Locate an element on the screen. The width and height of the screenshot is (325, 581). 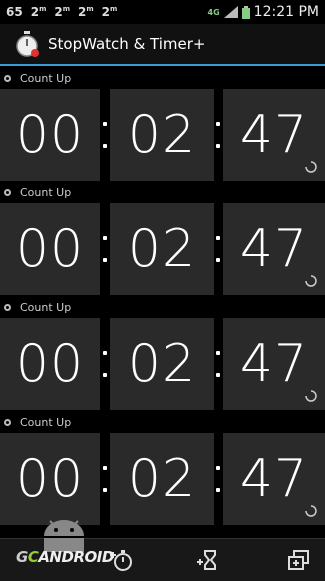
watermark-text: GCANDROID is located at coordinates (65, 557).